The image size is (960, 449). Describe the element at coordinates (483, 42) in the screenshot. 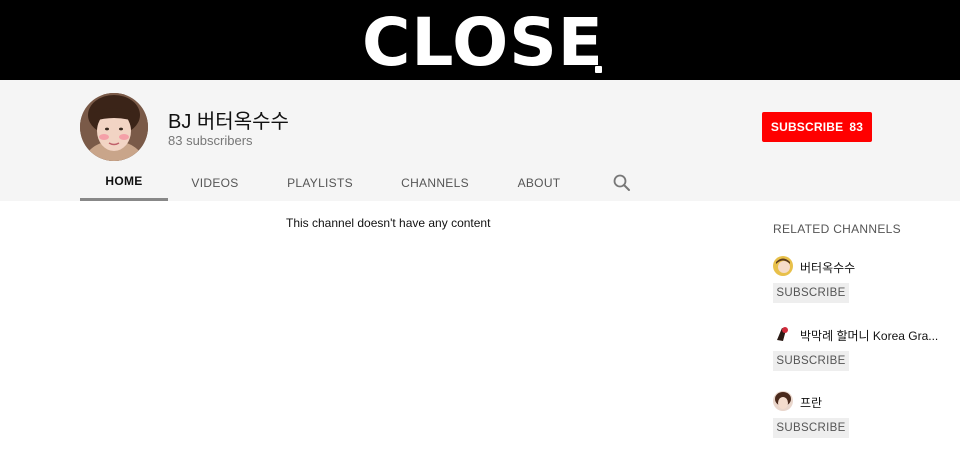

I see `banner-logo-text: CLOSE` at that location.